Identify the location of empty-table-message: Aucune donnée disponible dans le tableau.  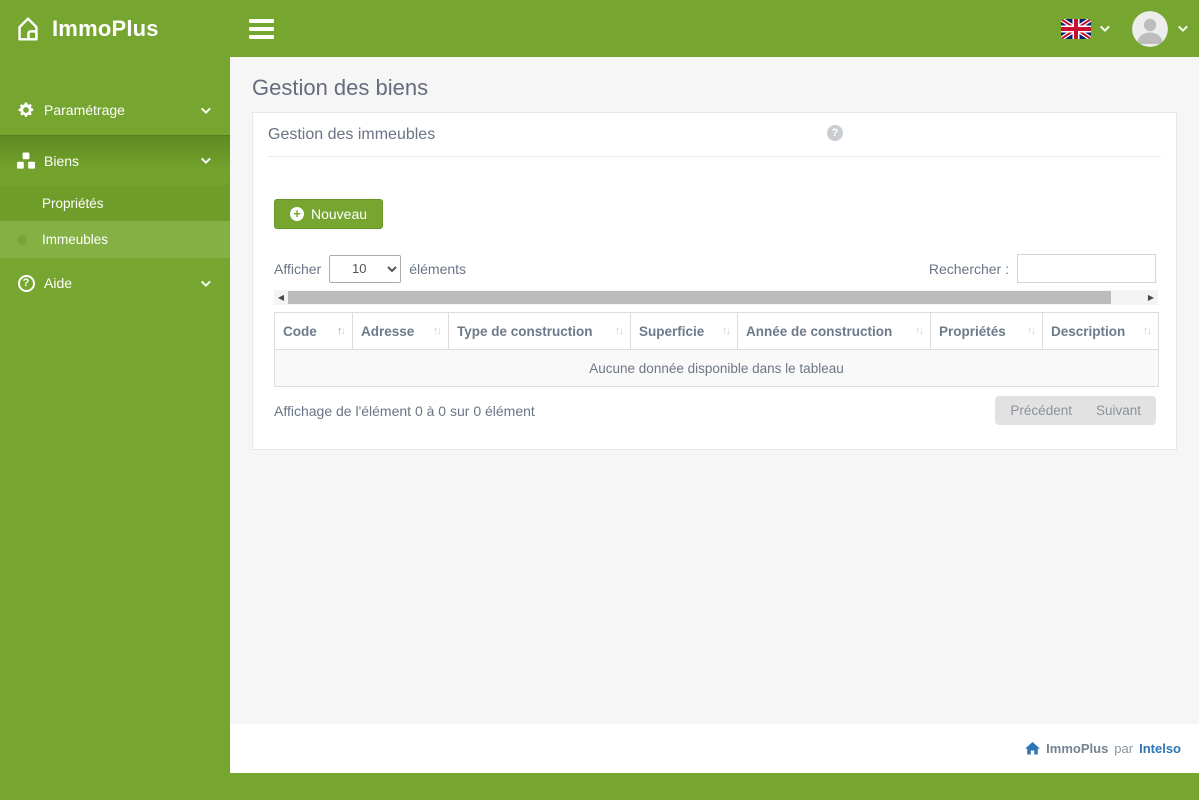
(716, 368).